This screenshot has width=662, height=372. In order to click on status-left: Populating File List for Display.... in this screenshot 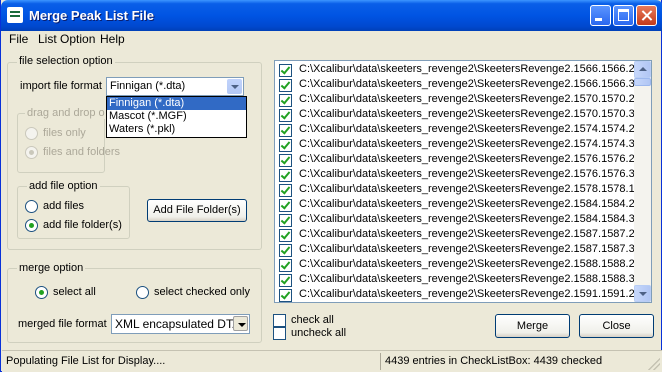, I will do `click(86, 361)`.